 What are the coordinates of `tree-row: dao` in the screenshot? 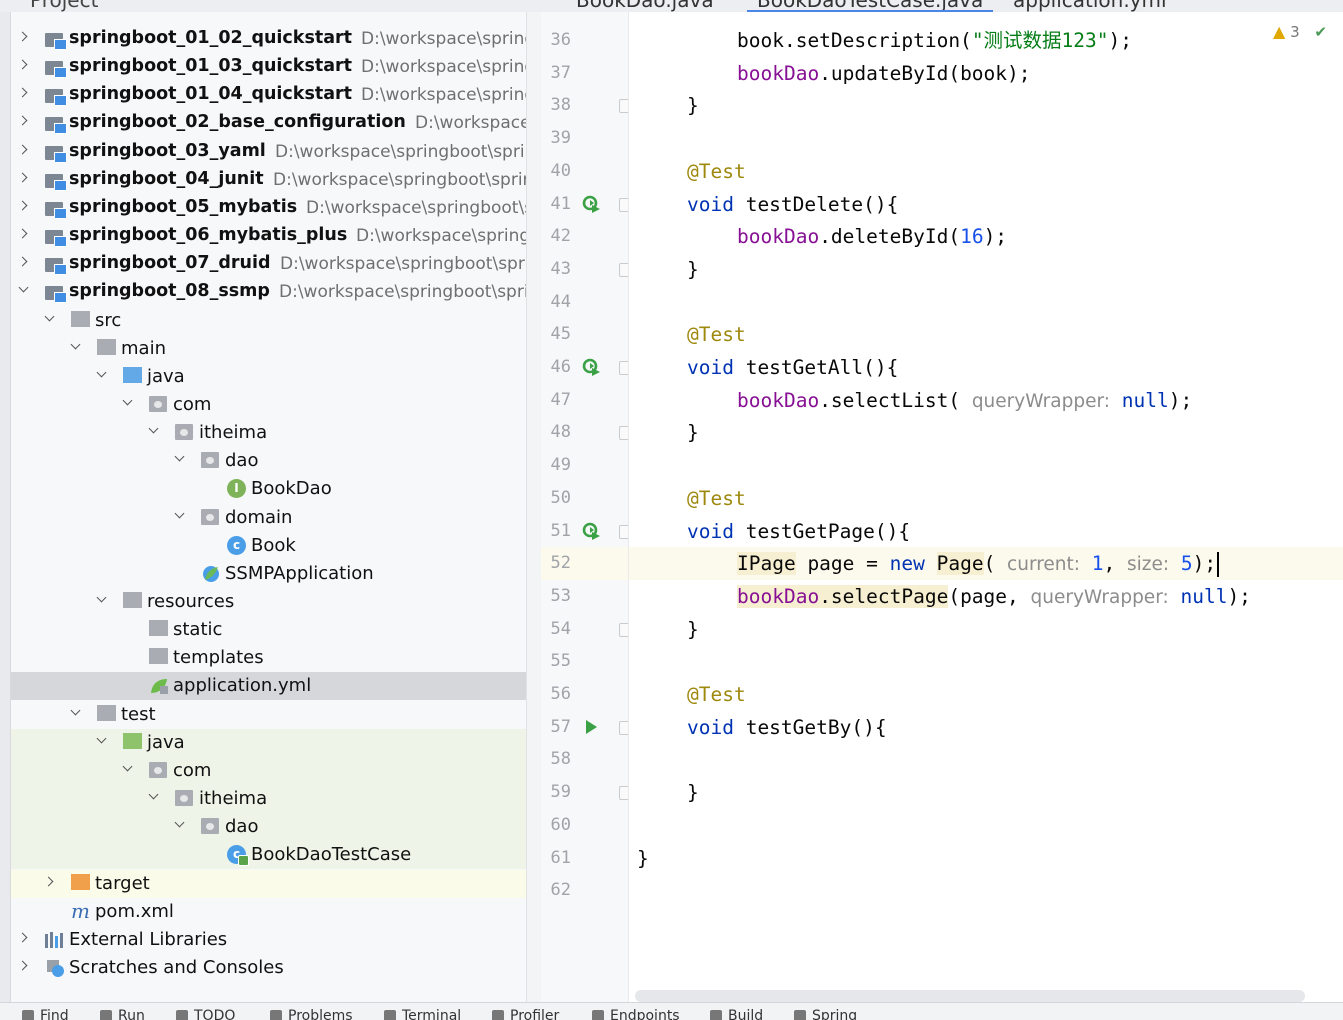 It's located at (268, 461).